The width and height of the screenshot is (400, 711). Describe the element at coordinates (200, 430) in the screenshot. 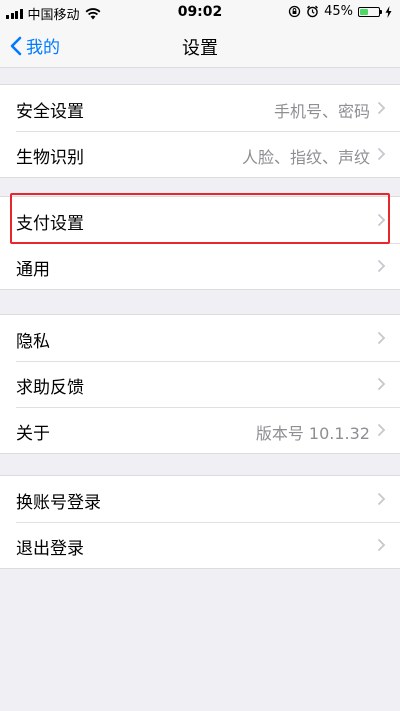

I see `settings-row-about: 关于 版本号 10.1.32` at that location.